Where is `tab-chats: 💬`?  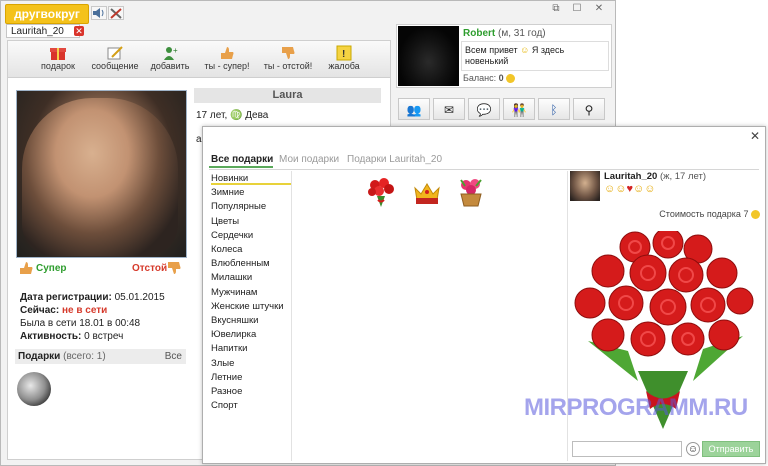 tab-chats: 💬 is located at coordinates (484, 109).